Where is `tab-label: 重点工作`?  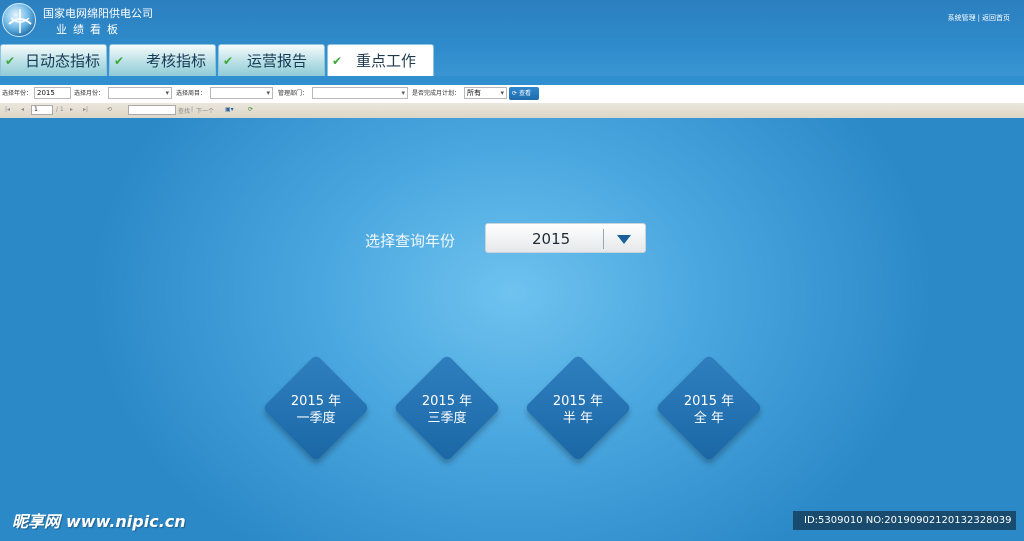
tab-label: 重点工作 is located at coordinates (386, 61).